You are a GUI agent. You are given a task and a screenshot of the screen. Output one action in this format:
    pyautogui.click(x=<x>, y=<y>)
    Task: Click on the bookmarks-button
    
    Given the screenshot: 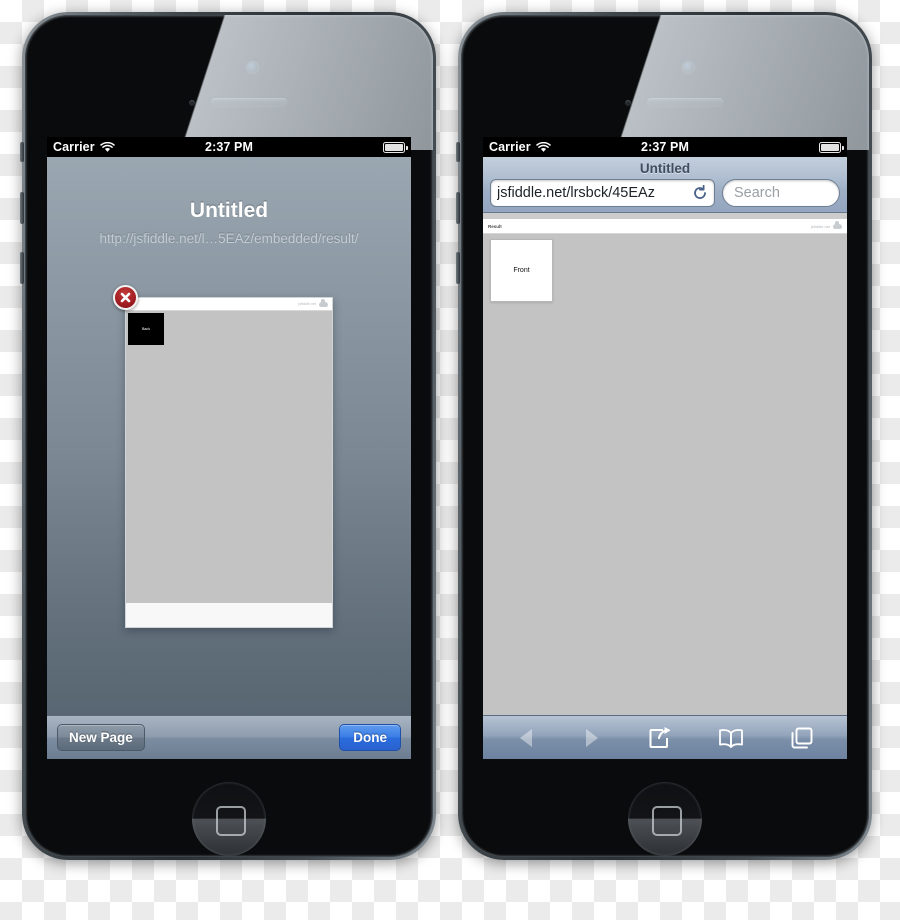 What is the action you would take?
    pyautogui.click(x=731, y=738)
    